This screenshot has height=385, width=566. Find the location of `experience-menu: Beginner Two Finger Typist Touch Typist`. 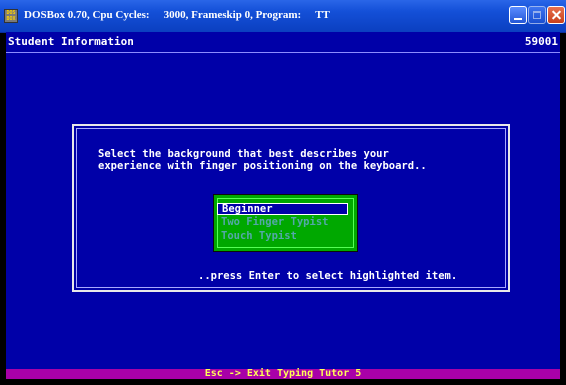

experience-menu: Beginner Two Finger Typist Touch Typist is located at coordinates (285, 223).